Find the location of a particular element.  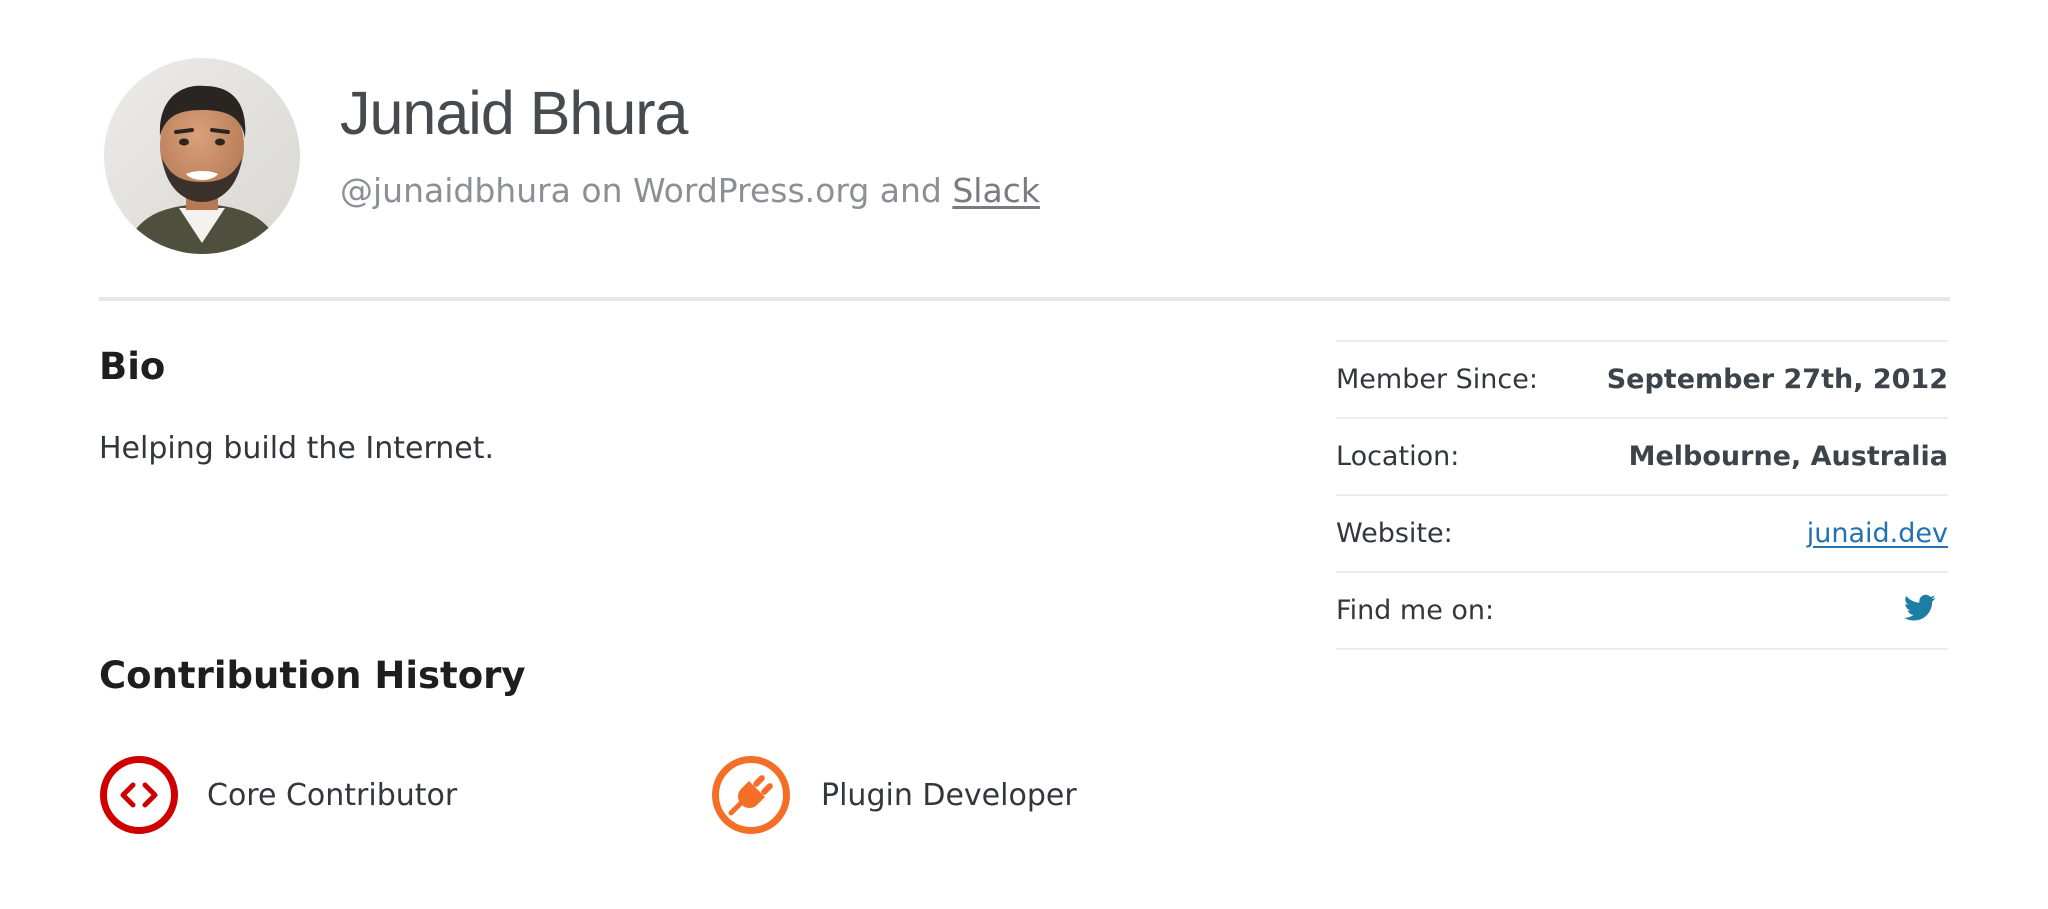

member-since-label: Member Since: is located at coordinates (1437, 379).